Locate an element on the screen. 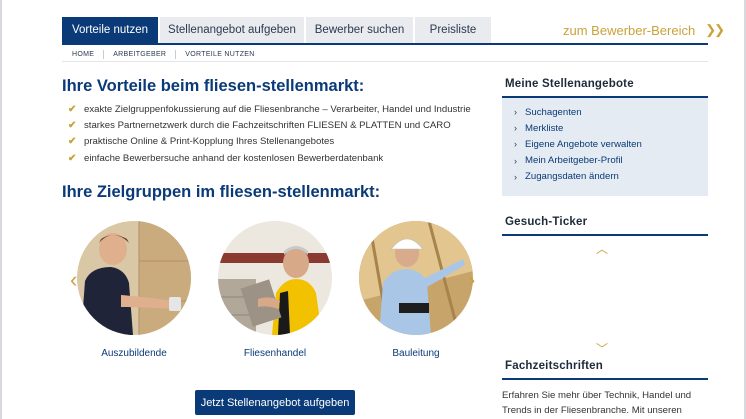 Image resolution: width=746 pixels, height=419 pixels. sidebar-item-label: Suchagenten is located at coordinates (553, 112).